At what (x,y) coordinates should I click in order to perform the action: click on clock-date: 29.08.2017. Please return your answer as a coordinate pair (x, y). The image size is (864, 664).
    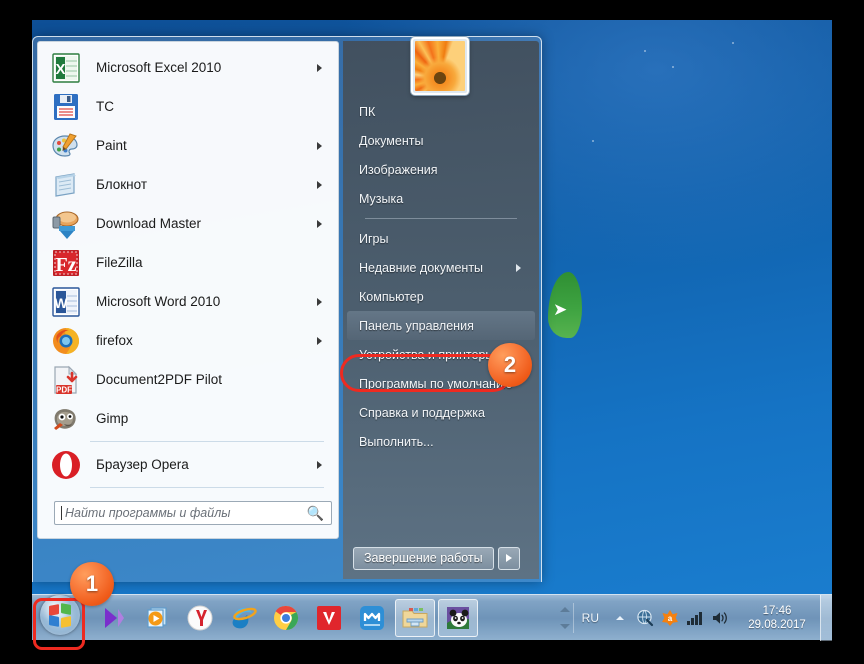
    Looking at the image, I should click on (777, 625).